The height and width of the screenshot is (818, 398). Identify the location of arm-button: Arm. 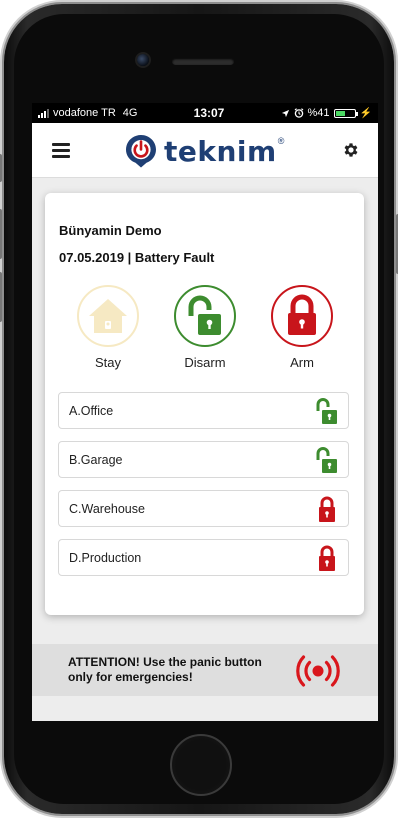
(302, 327).